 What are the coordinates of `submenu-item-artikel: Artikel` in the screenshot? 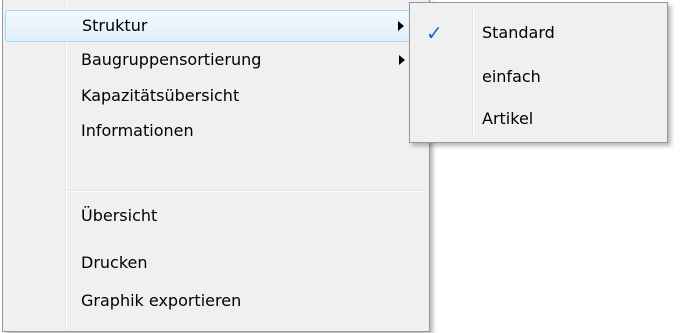 It's located at (538, 119).